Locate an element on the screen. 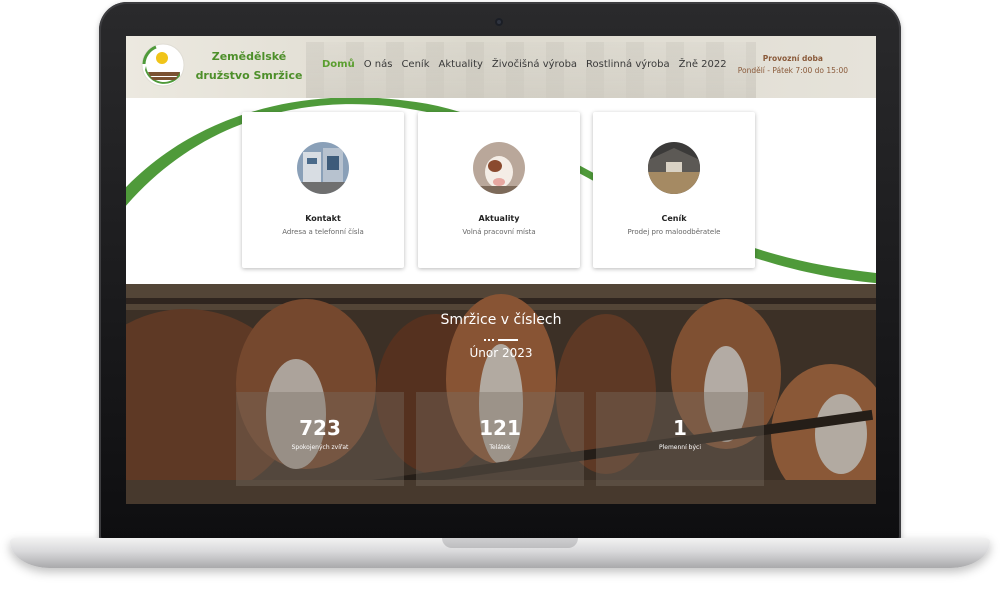 This screenshot has height=604, width=1000. stat-value: 723 is located at coordinates (320, 428).